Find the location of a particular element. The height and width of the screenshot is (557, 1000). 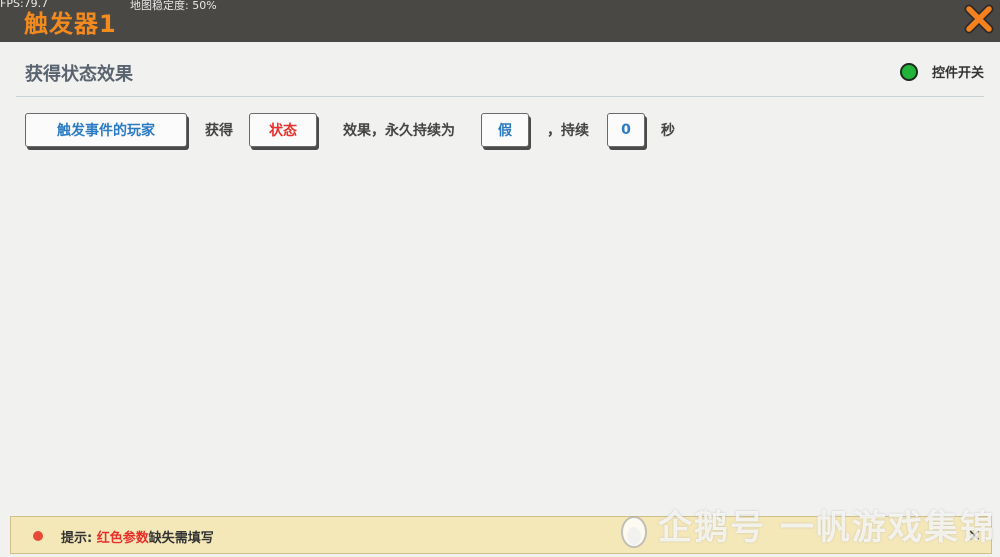

title-bar: FPS:79.7 地图稳定度: 50% 触发器1 is located at coordinates (500, 21).